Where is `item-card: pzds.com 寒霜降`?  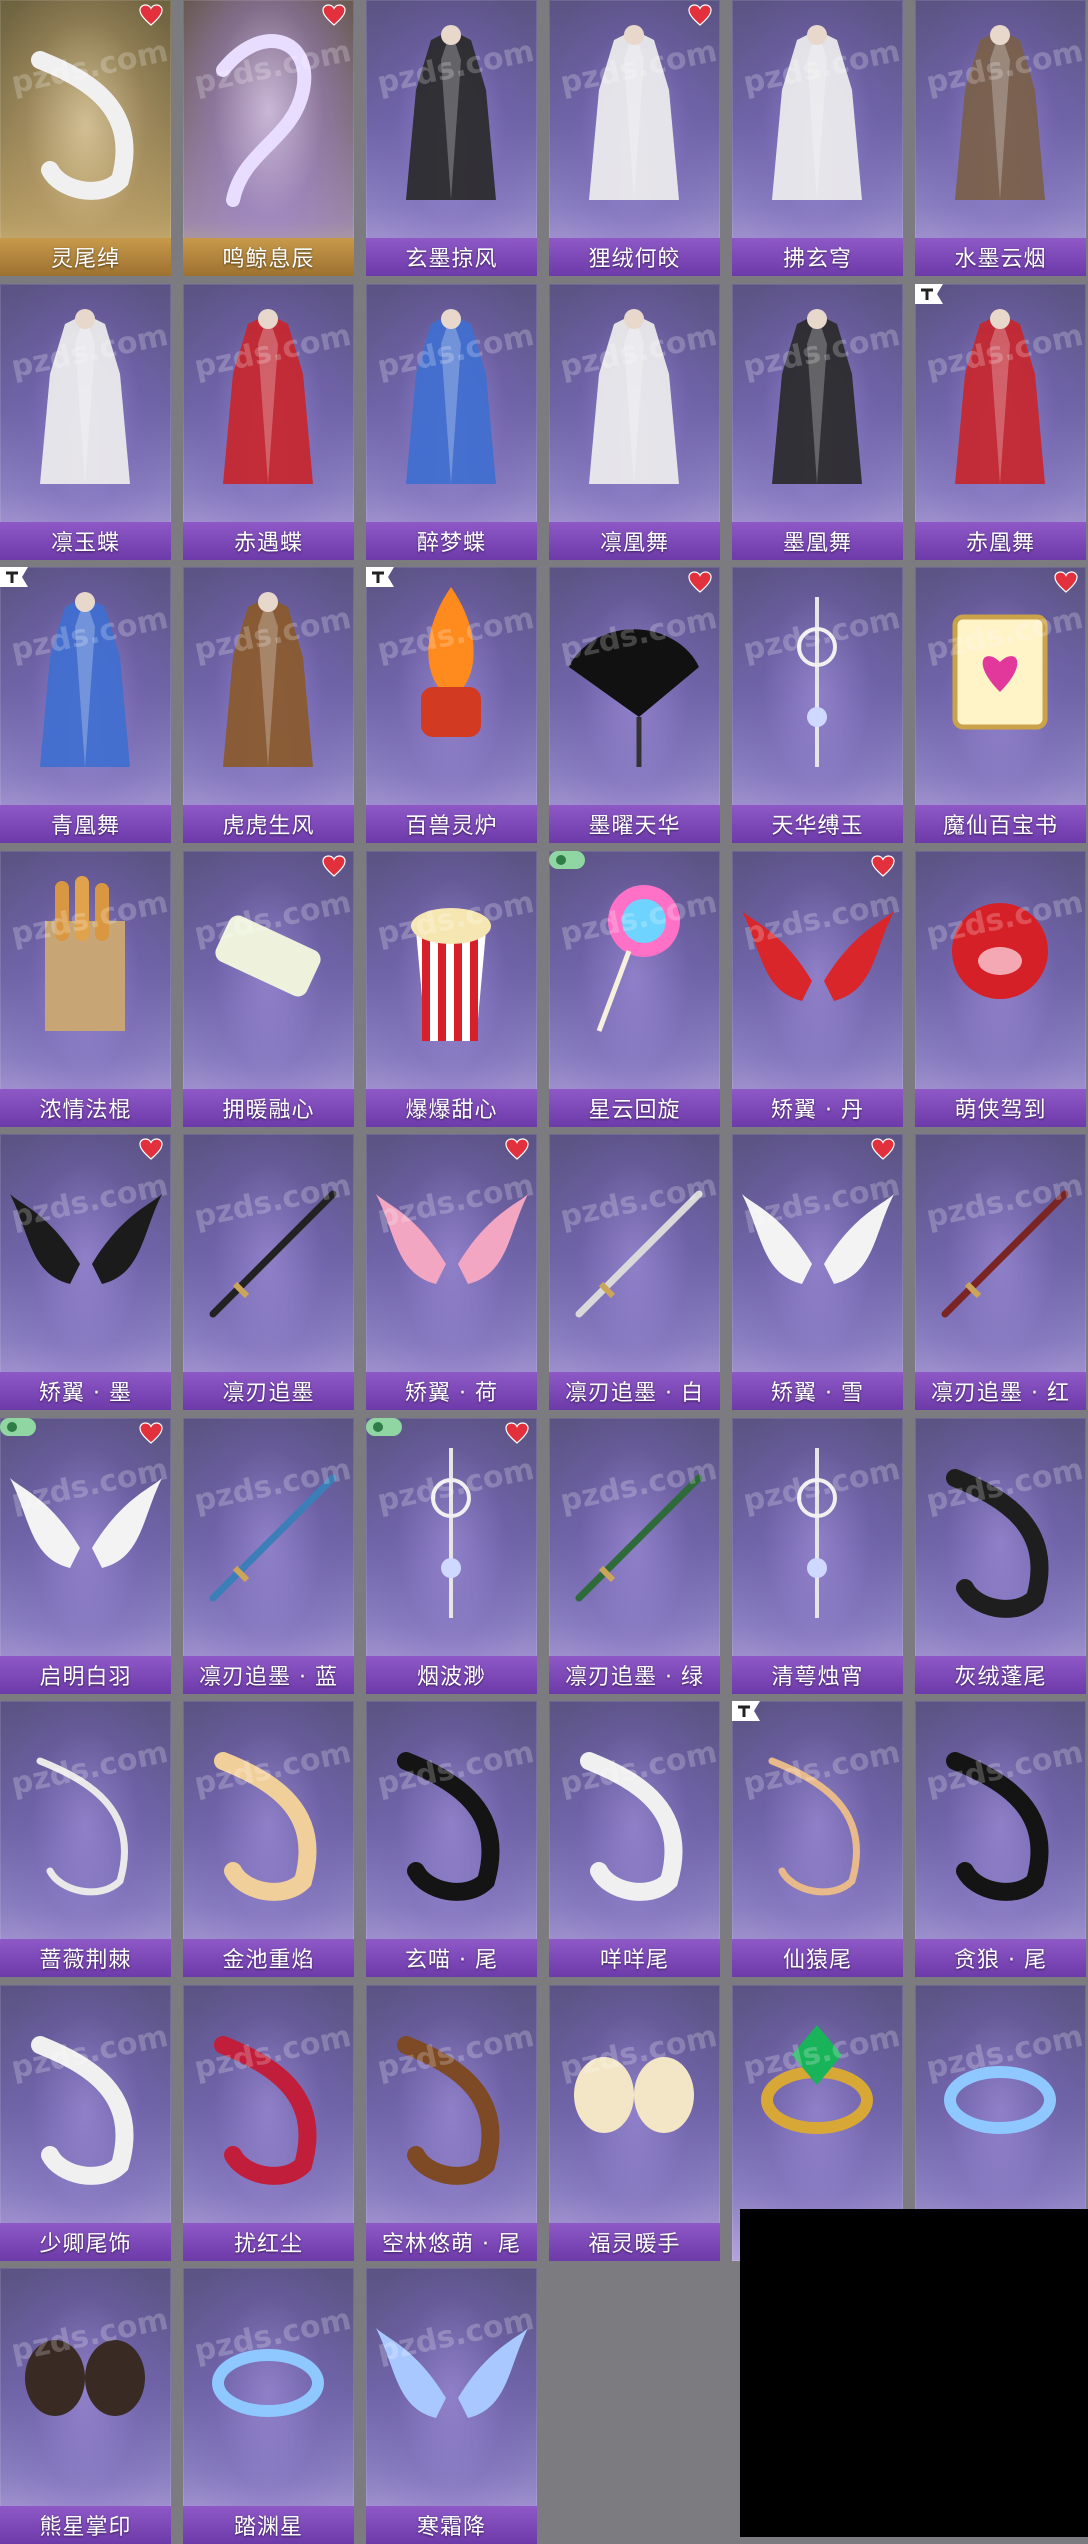 item-card: pzds.com 寒霜降 is located at coordinates (451, 2406).